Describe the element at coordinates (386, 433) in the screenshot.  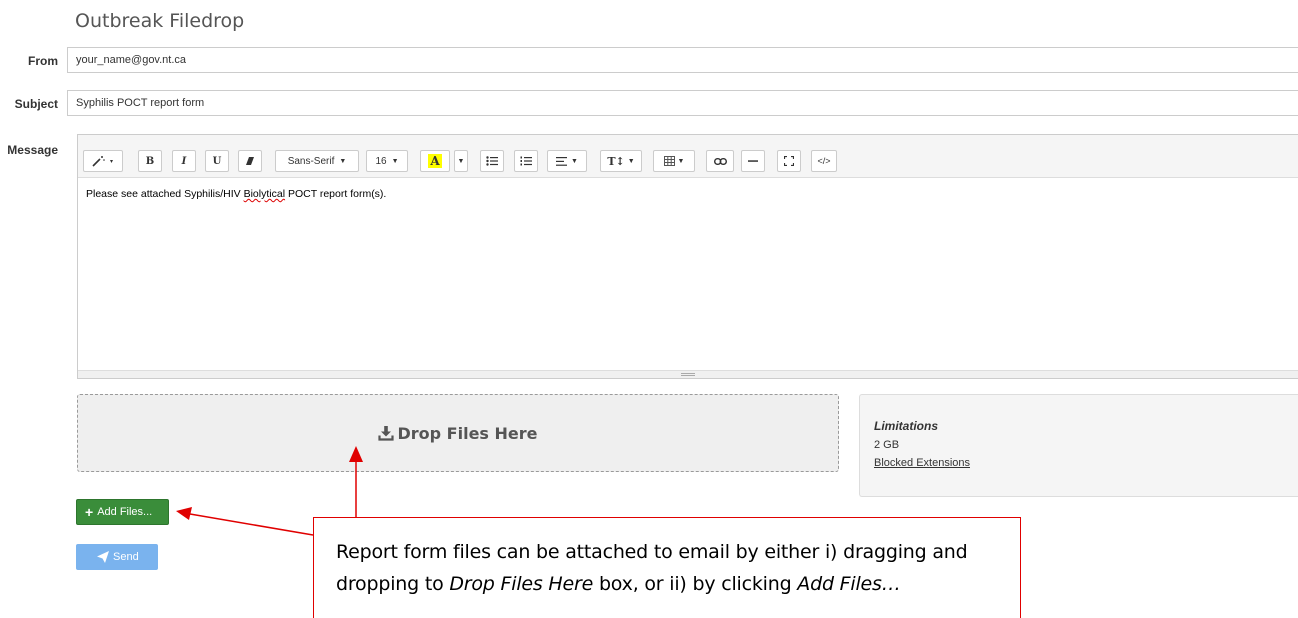
I see `download-icon` at that location.